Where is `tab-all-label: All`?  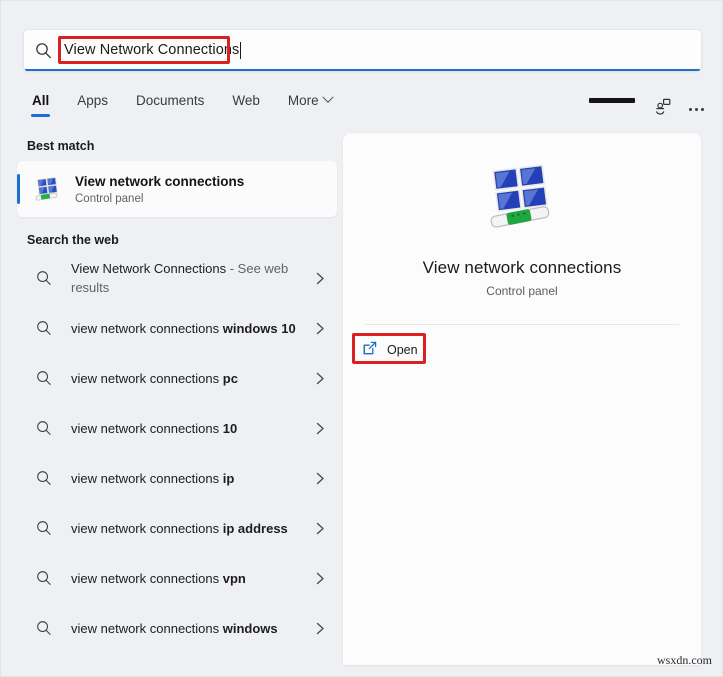
tab-all-label: All is located at coordinates (41, 100).